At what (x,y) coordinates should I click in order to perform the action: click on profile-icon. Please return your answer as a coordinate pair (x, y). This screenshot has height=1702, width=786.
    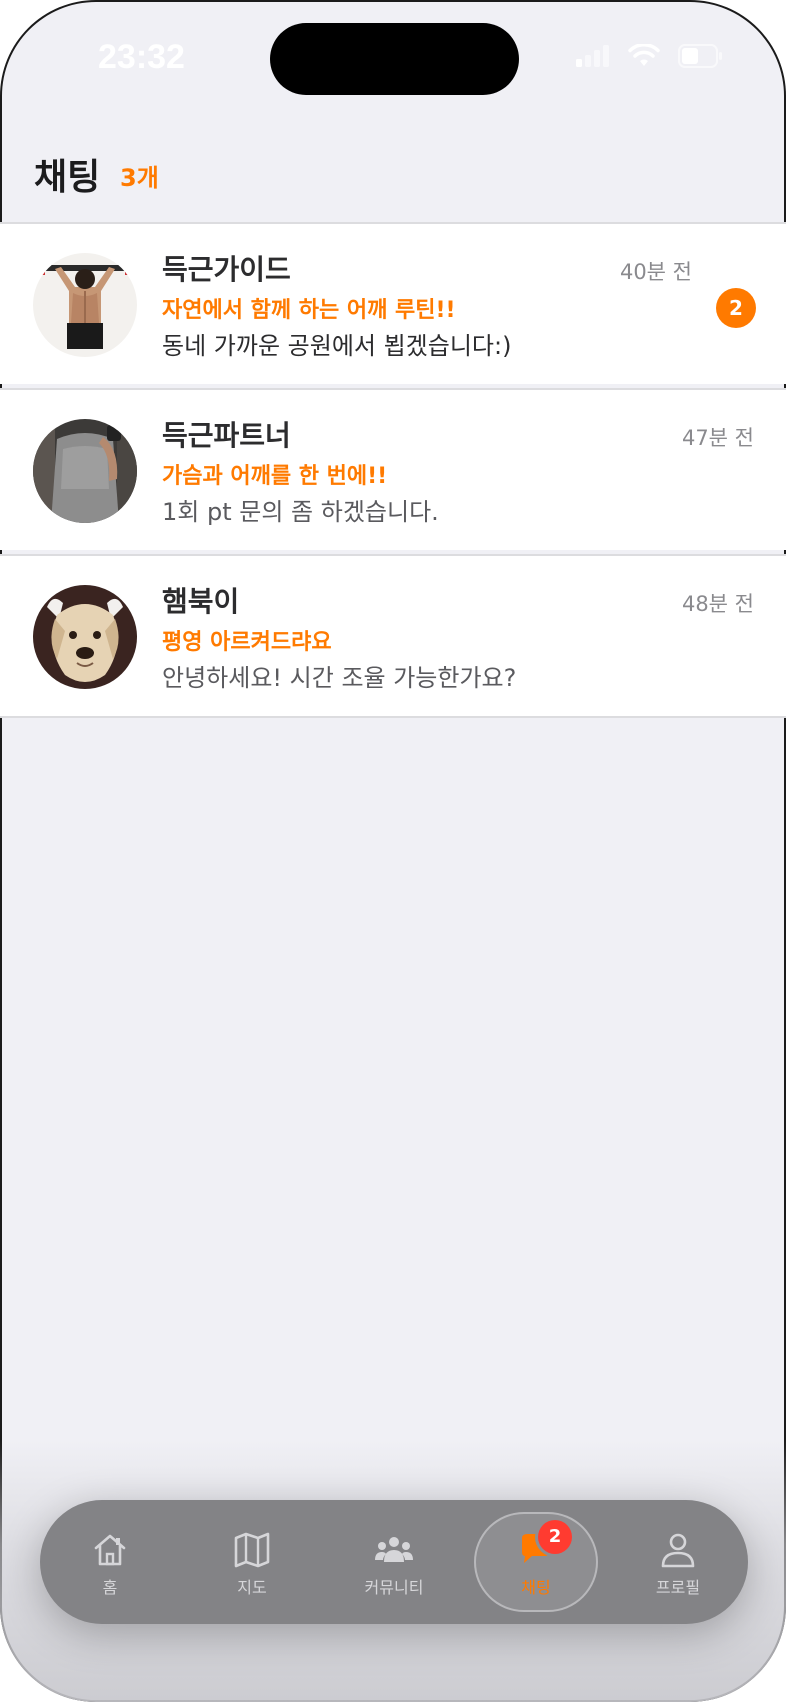
    Looking at the image, I should click on (678, 1550).